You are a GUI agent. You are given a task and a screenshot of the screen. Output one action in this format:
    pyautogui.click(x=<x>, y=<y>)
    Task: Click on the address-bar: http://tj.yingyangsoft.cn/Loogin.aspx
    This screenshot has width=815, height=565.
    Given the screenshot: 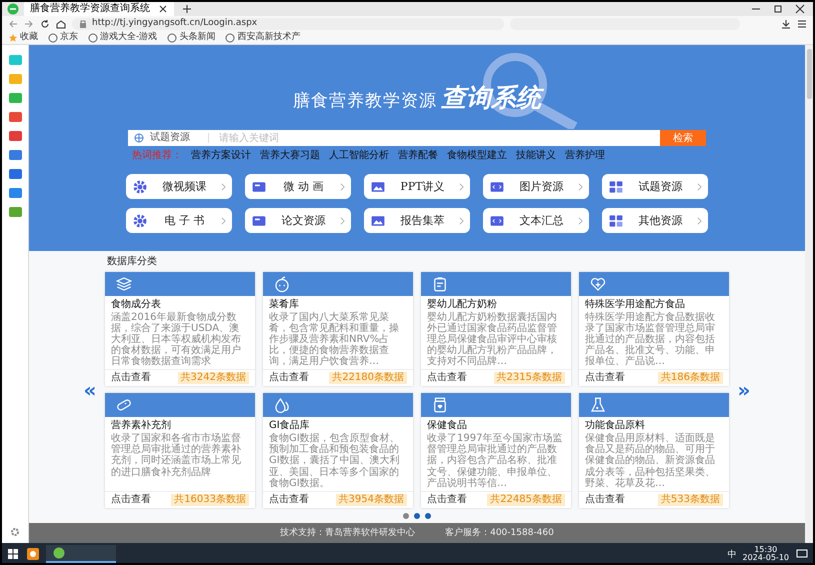 What is the action you would take?
    pyautogui.click(x=288, y=24)
    